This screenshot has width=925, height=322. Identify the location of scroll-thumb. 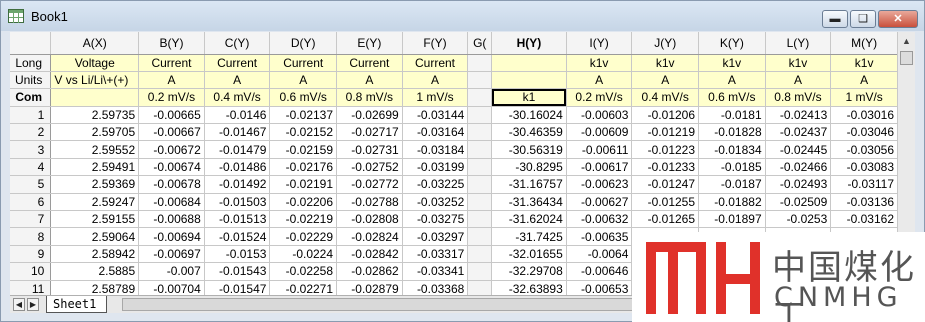
(906, 58).